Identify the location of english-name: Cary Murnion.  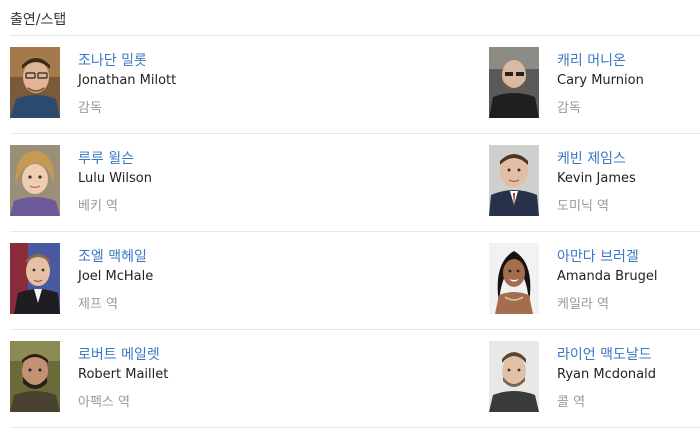
(600, 80).